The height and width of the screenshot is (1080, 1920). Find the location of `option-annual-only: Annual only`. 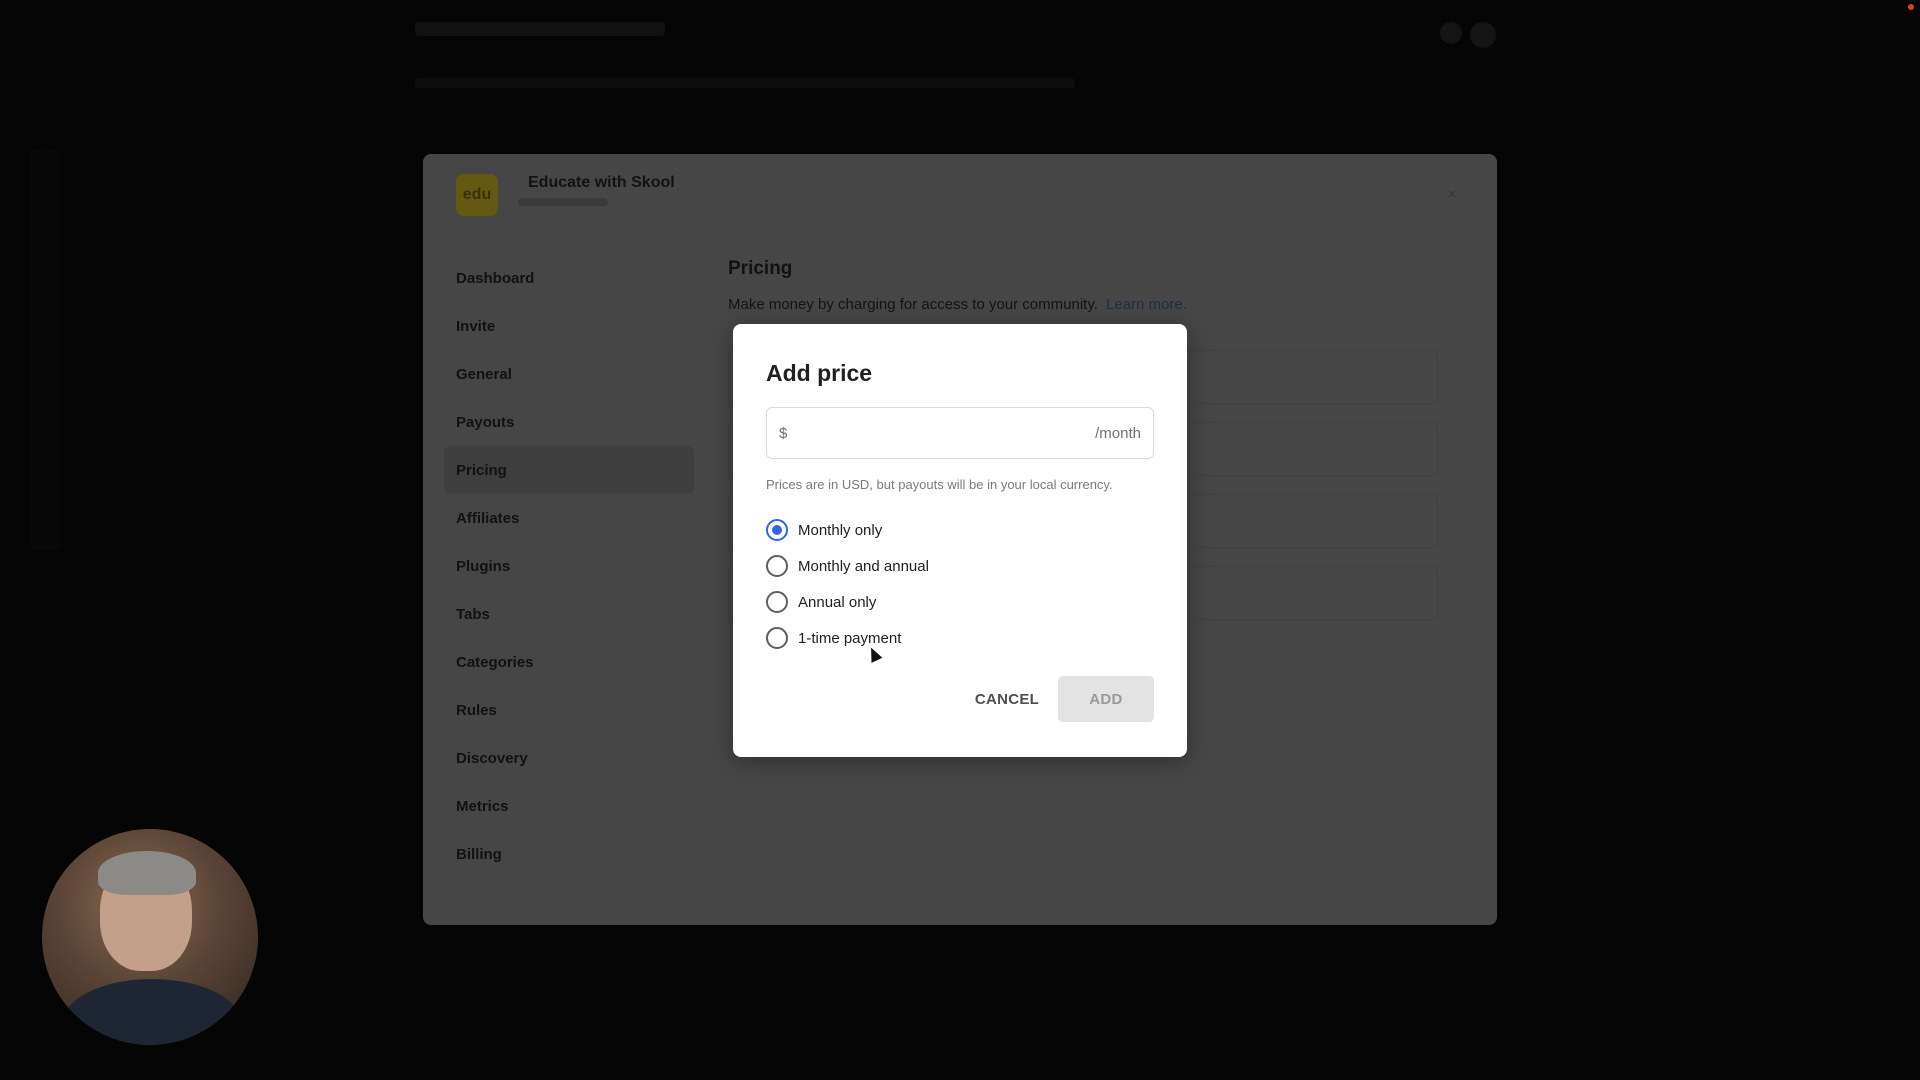

option-annual-only: Annual only is located at coordinates (847, 602).